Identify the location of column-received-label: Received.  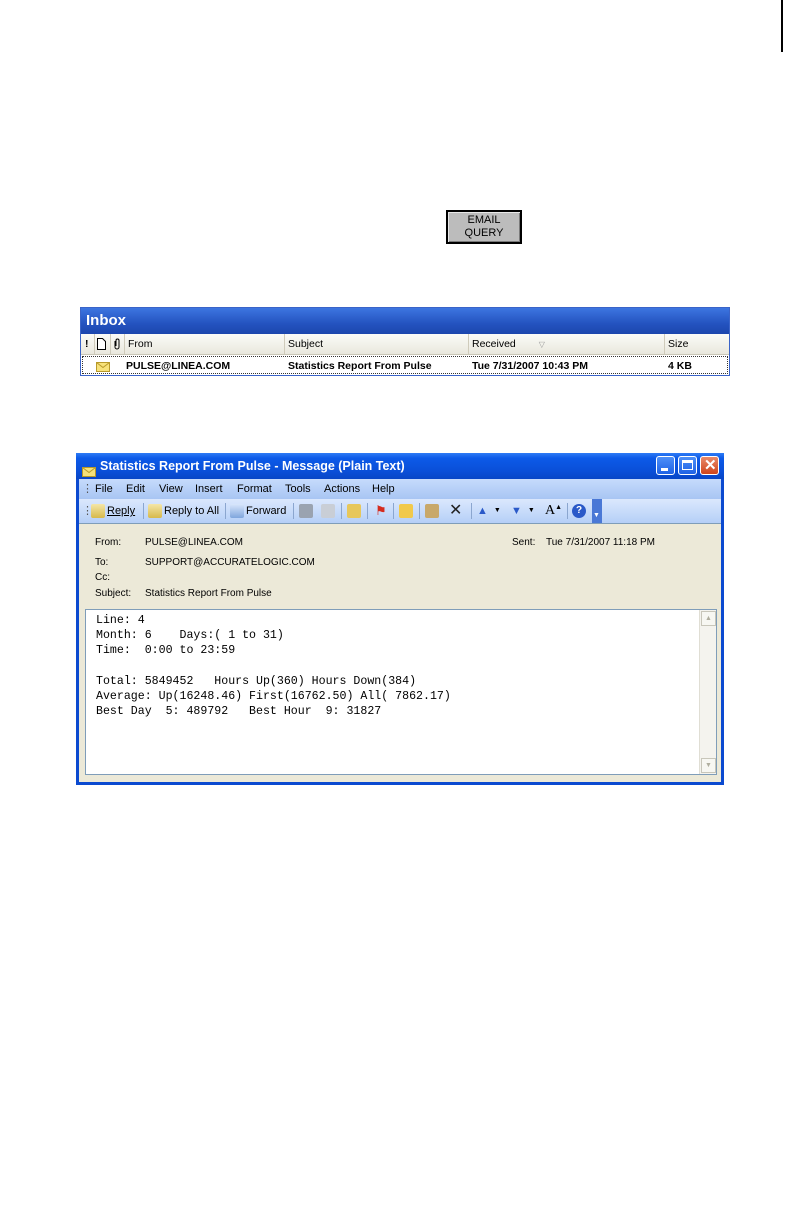
(494, 344).